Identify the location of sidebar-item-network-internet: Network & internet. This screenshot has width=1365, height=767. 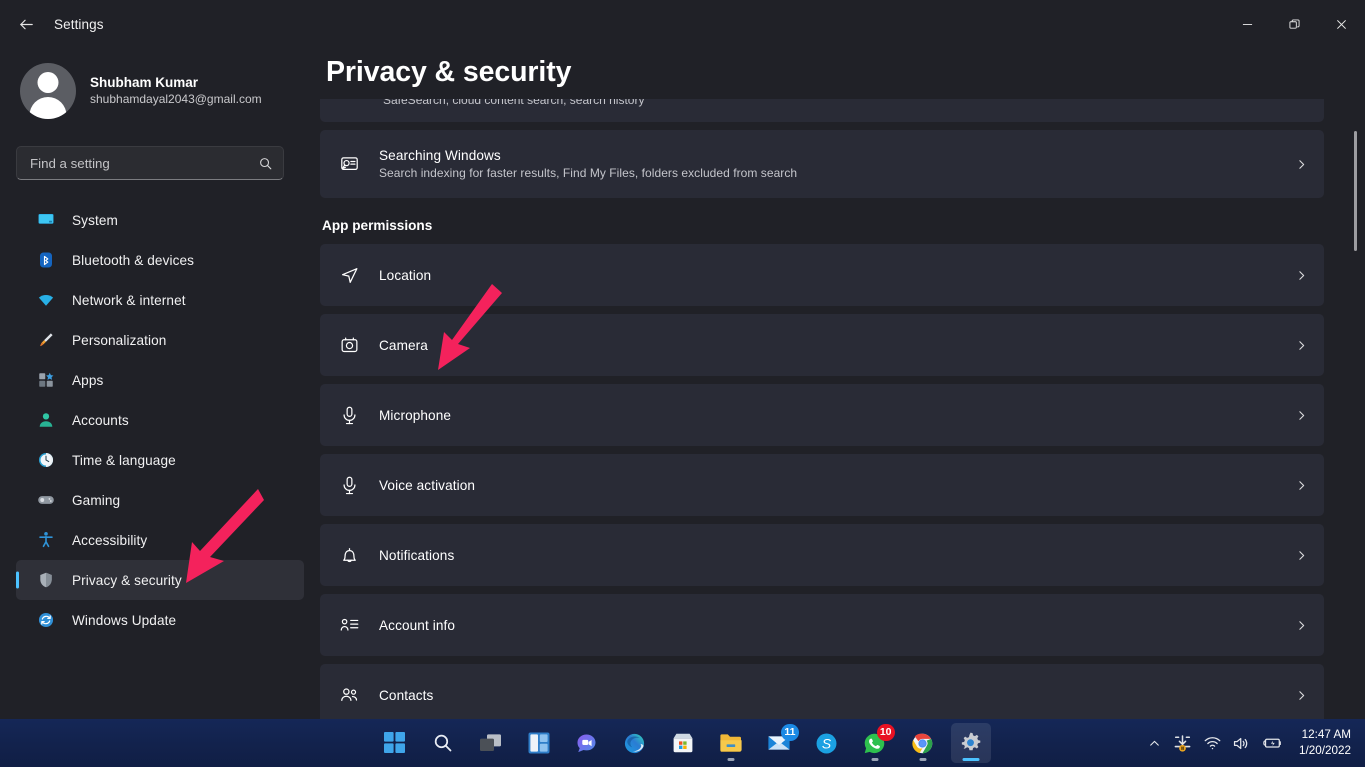
(160, 300).